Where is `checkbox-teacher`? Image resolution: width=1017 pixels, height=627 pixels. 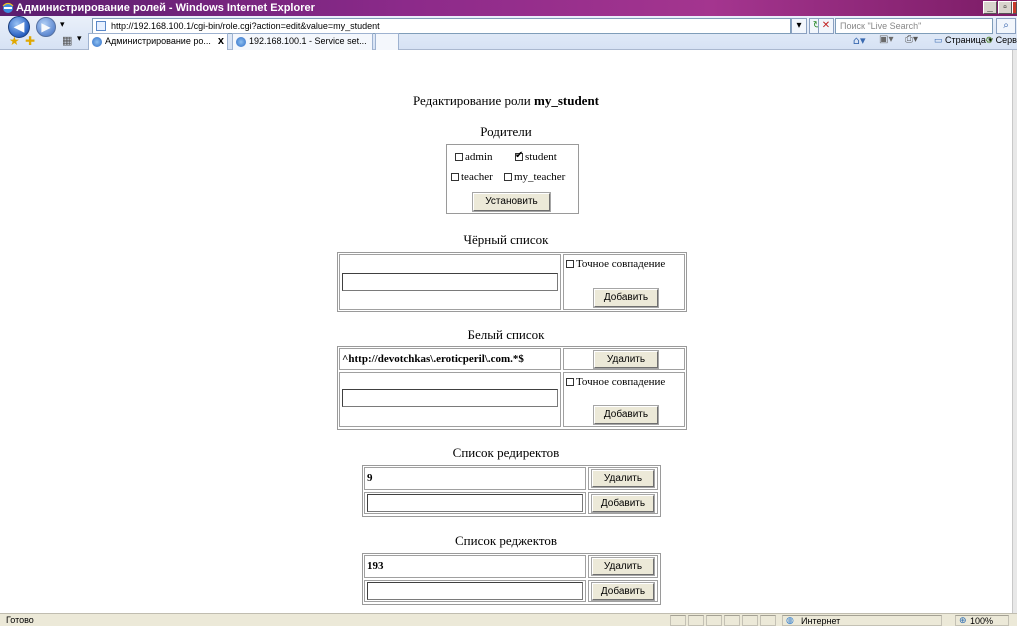 checkbox-teacher is located at coordinates (455, 177).